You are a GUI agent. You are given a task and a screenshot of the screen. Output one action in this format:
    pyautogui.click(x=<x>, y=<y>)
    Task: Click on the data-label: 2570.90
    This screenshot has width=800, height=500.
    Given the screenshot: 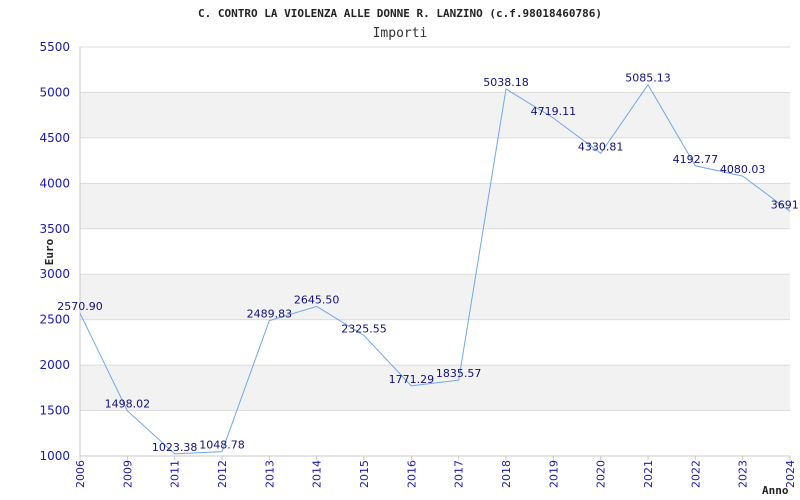 What is the action you would take?
    pyautogui.click(x=80, y=306)
    